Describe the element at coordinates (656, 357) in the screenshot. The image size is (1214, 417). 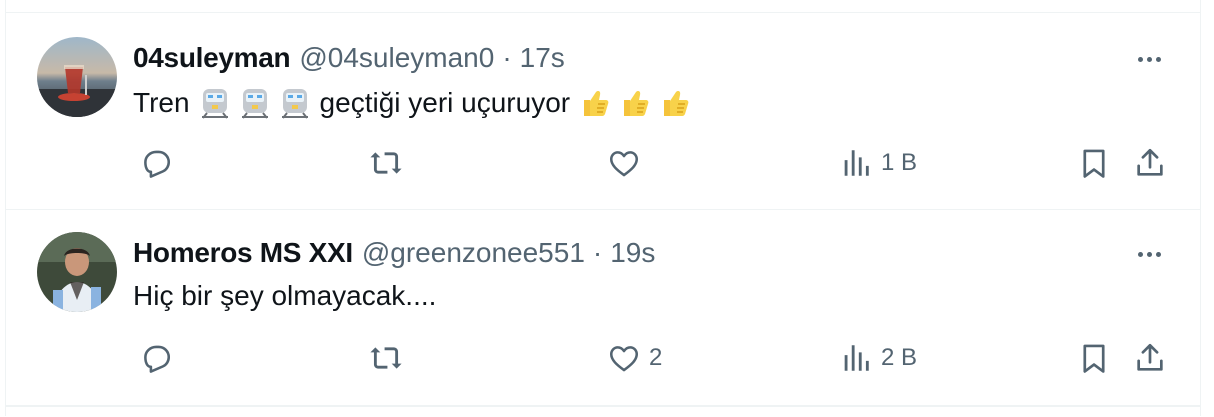
I see `like-count: 2` at that location.